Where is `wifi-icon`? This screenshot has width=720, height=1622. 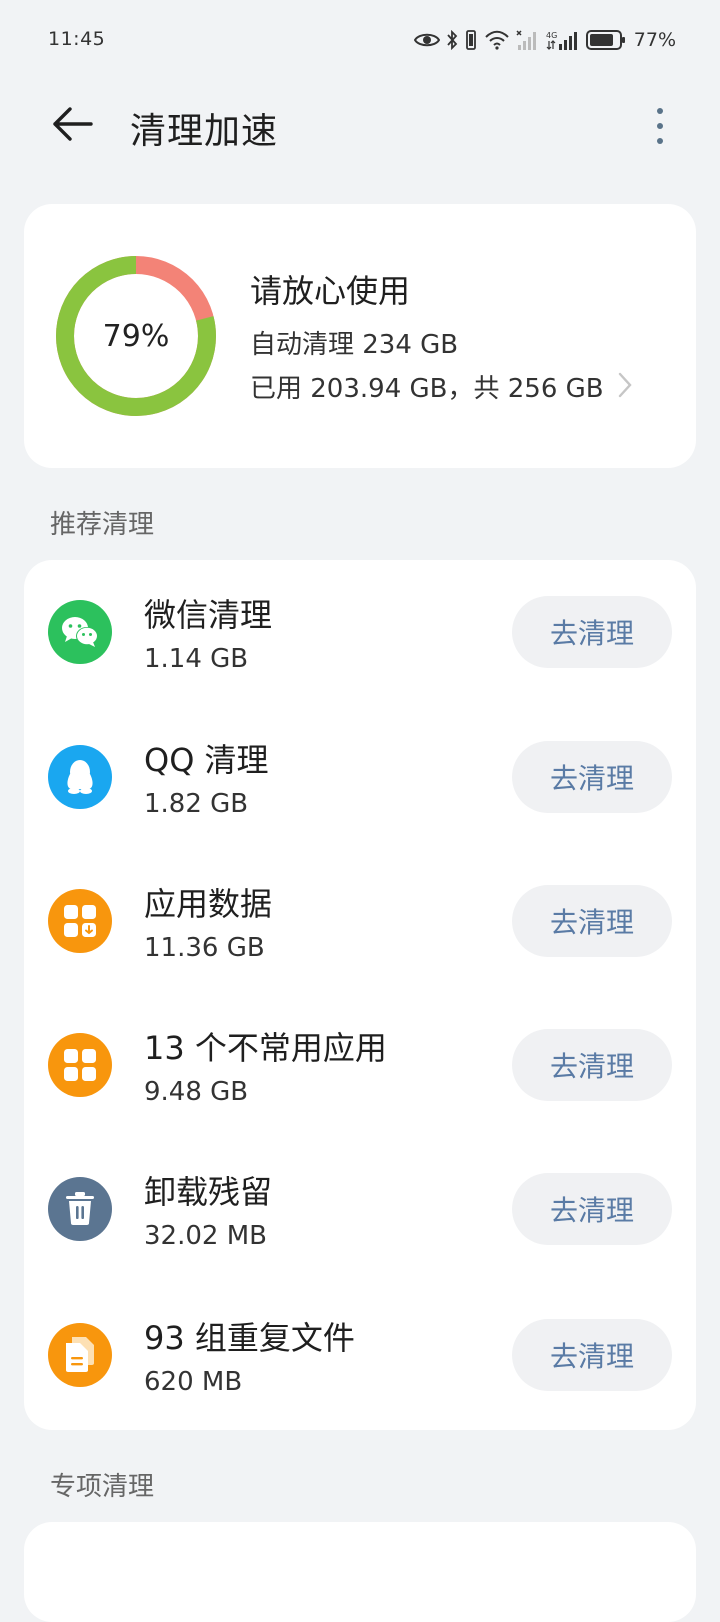
wifi-icon is located at coordinates (497, 40).